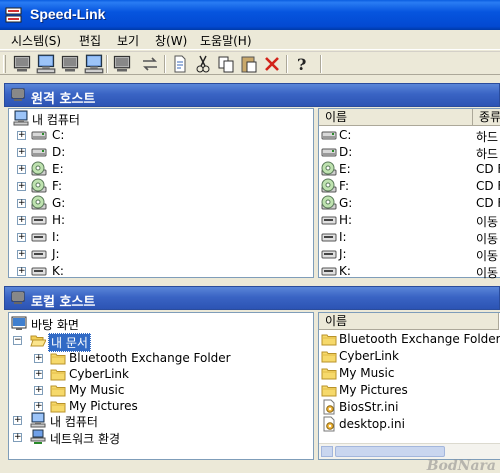  What do you see at coordinates (161, 323) in the screenshot?
I see `tree-node-desktop: 바탕 화면` at bounding box center [161, 323].